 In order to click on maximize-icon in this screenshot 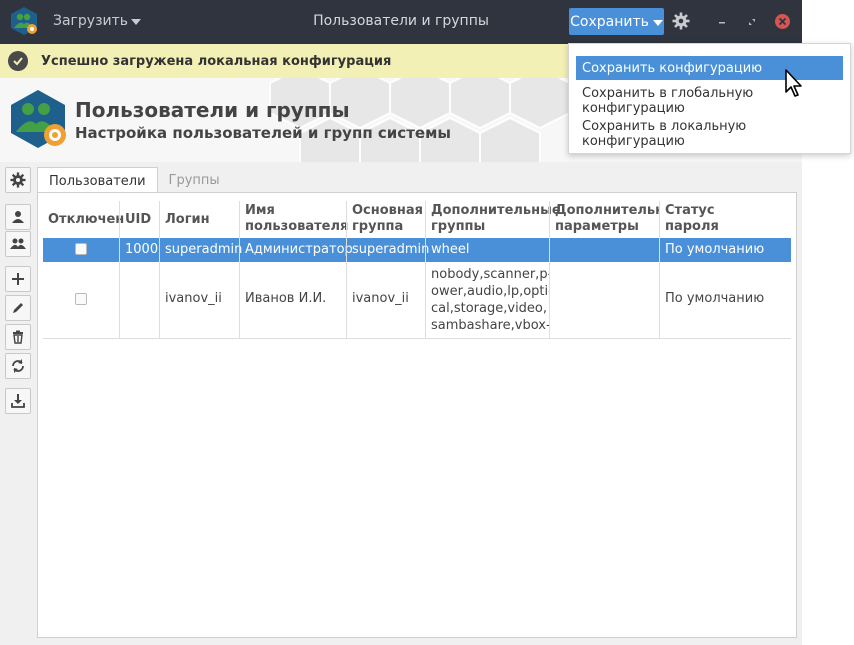, I will do `click(752, 22)`.